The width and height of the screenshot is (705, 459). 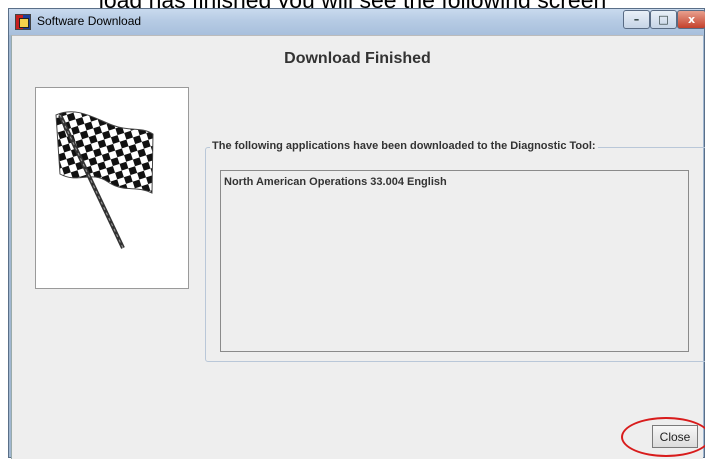 What do you see at coordinates (89, 21) in the screenshot?
I see `window-title: Software Download` at bounding box center [89, 21].